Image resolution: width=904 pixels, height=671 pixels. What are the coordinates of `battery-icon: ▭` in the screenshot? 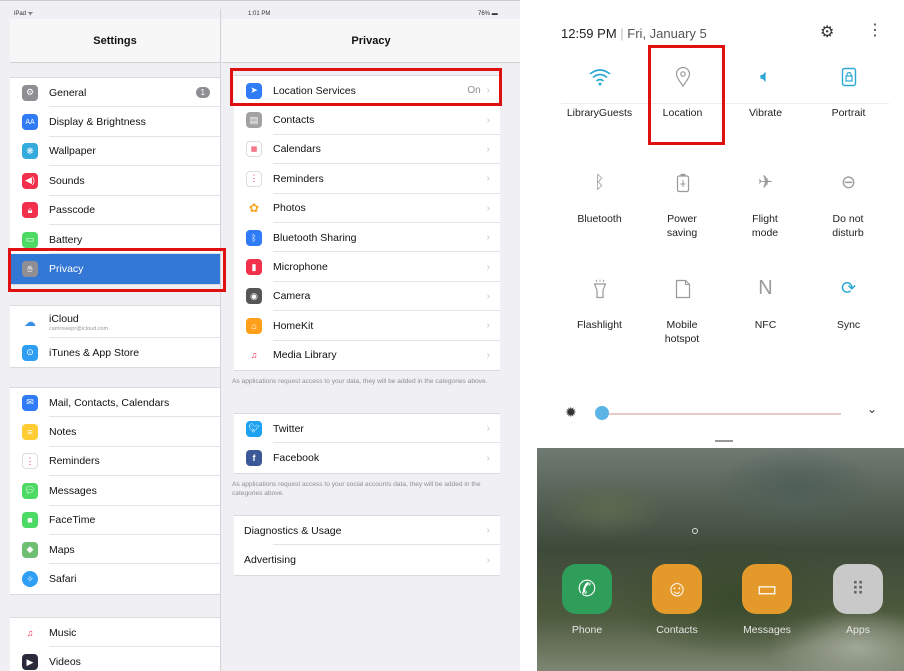 It's located at (30, 239).